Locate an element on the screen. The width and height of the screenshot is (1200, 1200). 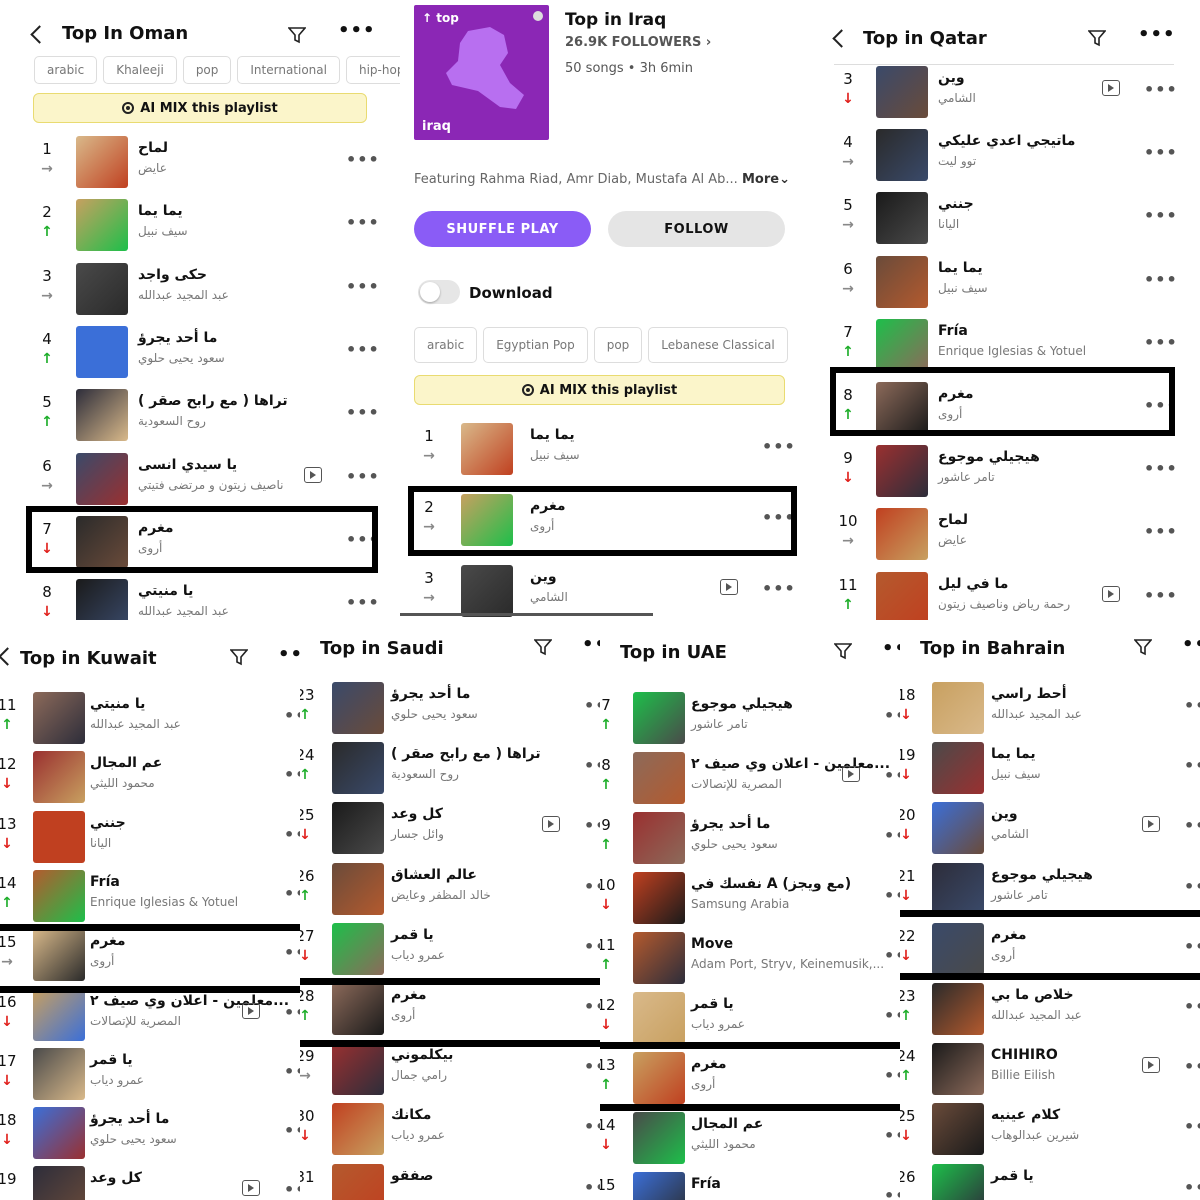
track-row: 5 → جنني اليانا ••• is located at coordinates (1000, 218).